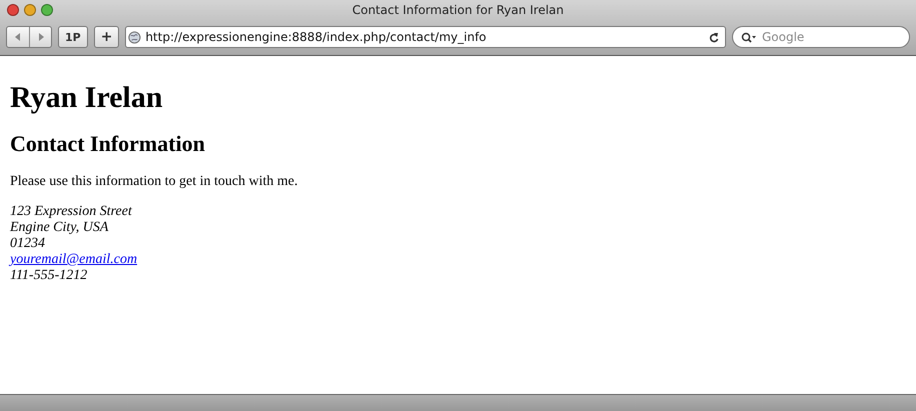 The width and height of the screenshot is (916, 411). I want to click on close-icon, so click(13, 10).